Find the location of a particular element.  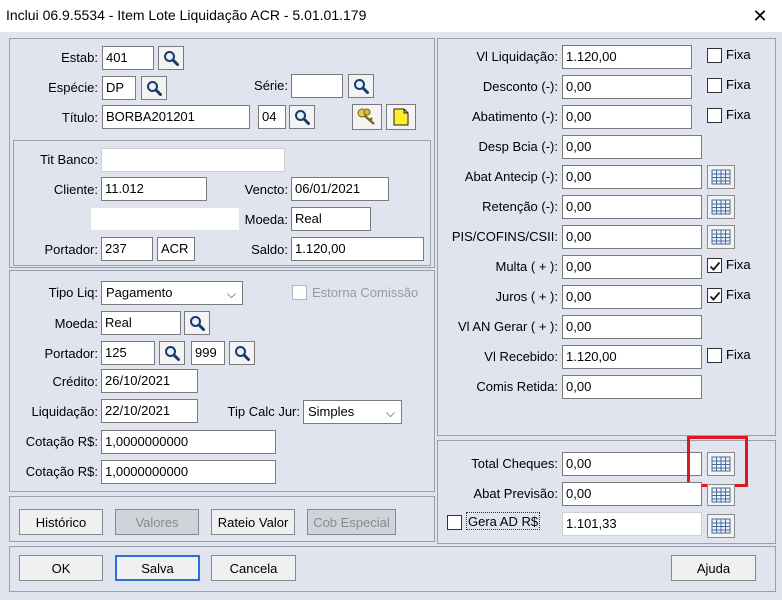

tipo-liq-select: Pagamento ⌵ is located at coordinates (172, 293).